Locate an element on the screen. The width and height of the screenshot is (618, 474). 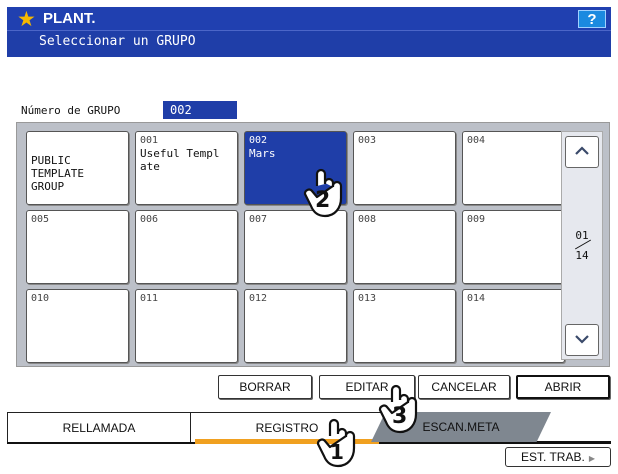
bottom-tabs: RELLAMADA REGISTRO ESCAN.META is located at coordinates (309, 426).